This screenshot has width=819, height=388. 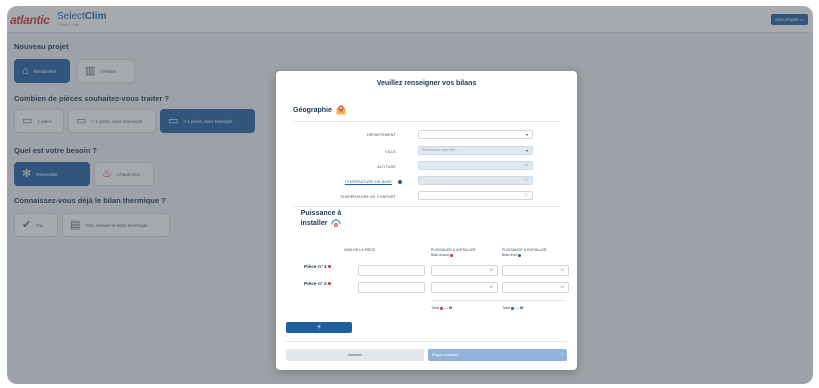 I want to click on department-label: DÉPARTEMENT, so click(x=381, y=135).